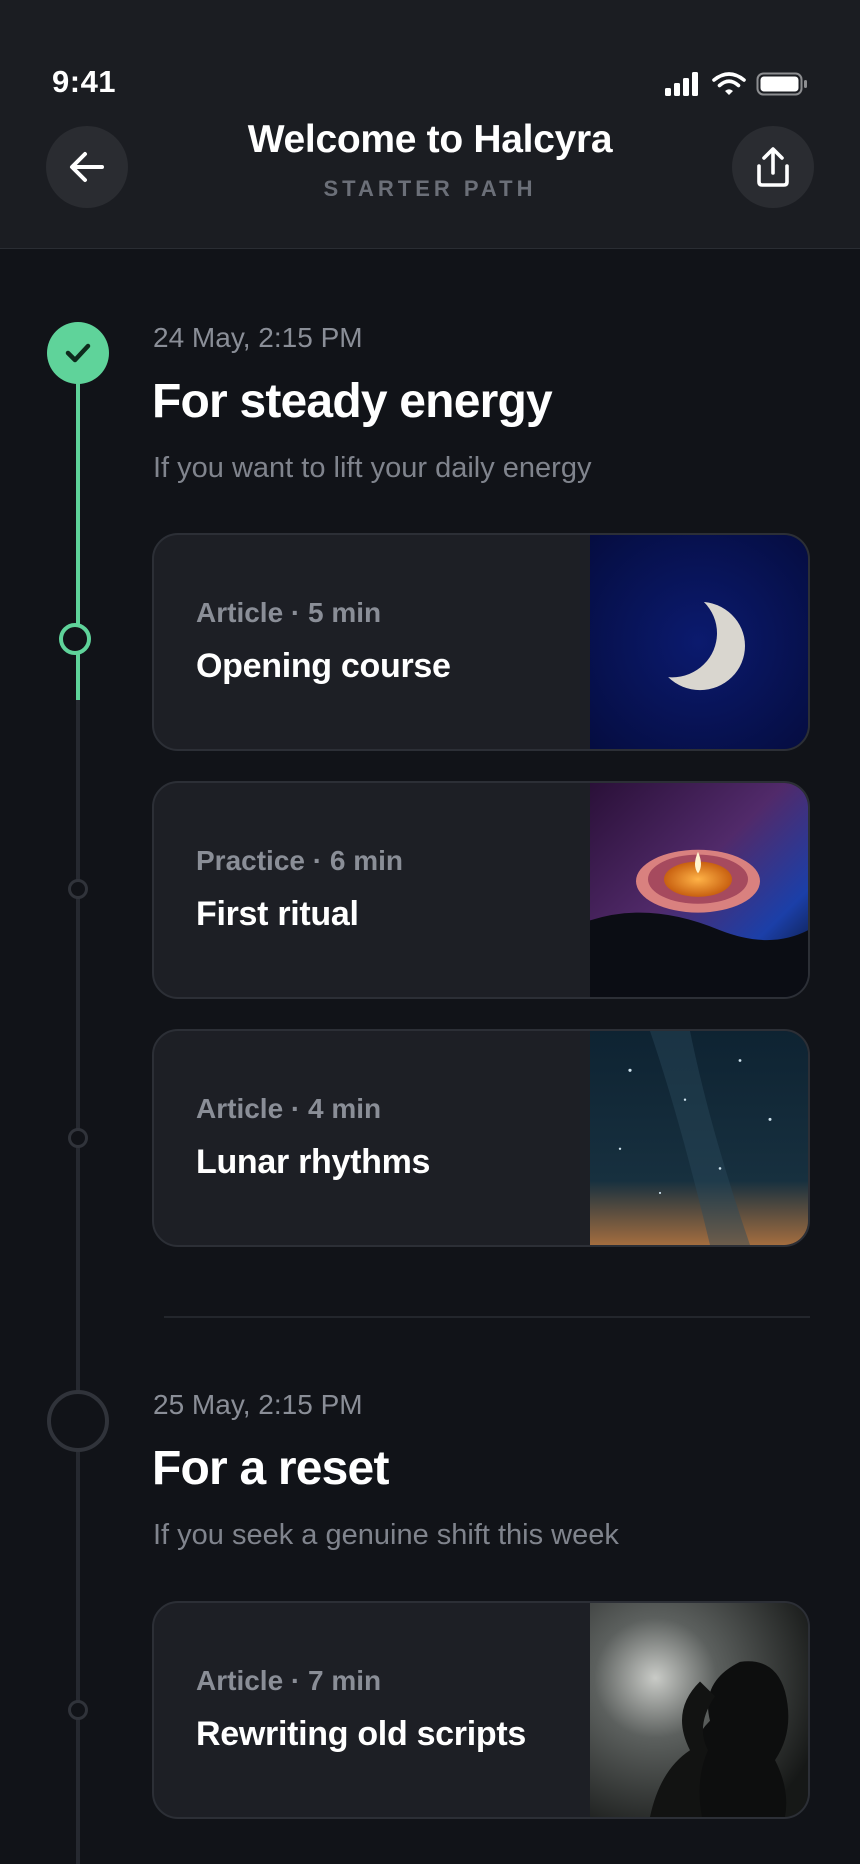 Image resolution: width=860 pixels, height=1864 pixels. What do you see at coordinates (258, 337) in the screenshot?
I see `section-date: 24 May, 2:15 PM` at bounding box center [258, 337].